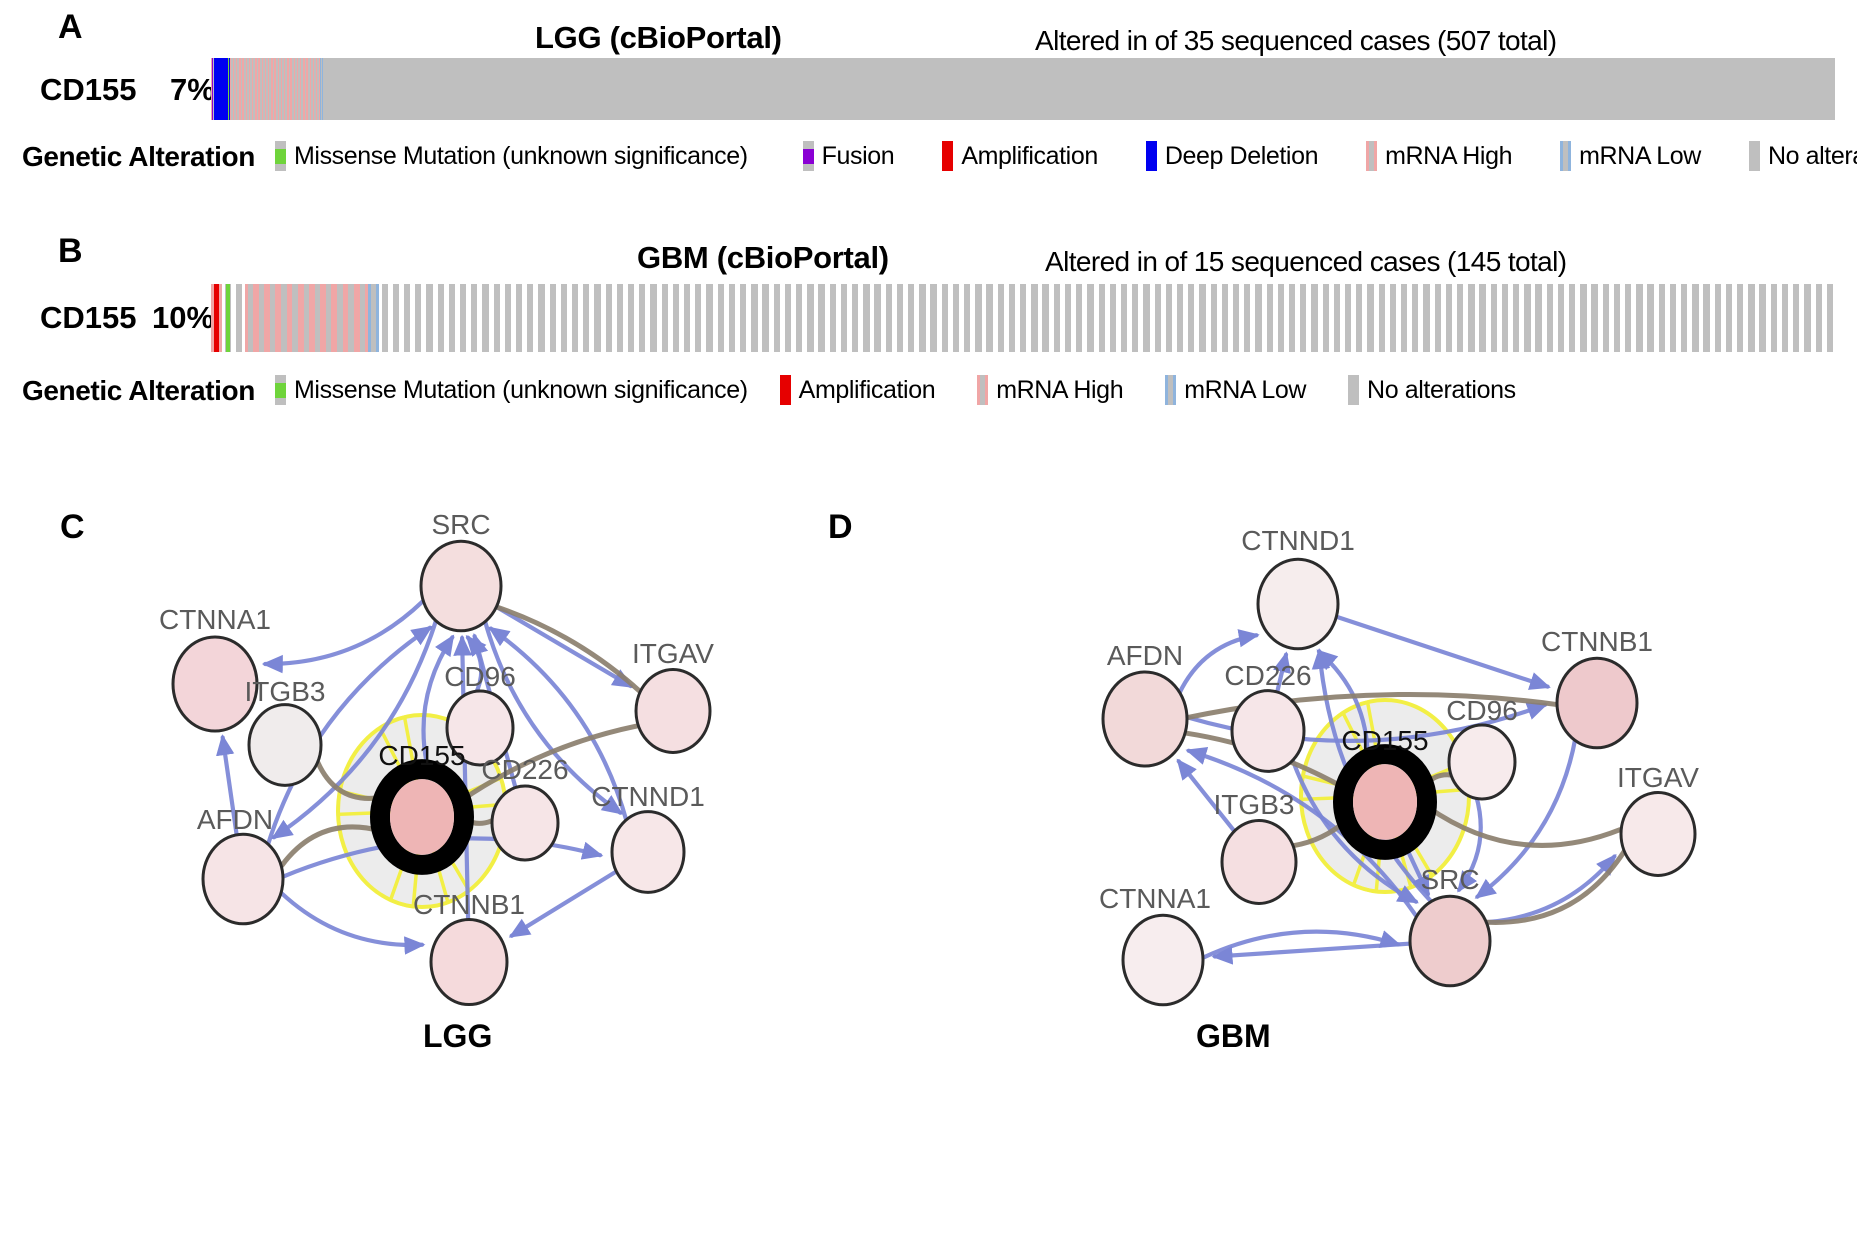 This screenshot has height=1257, width=1857. Describe the element at coordinates (1268, 716) in the screenshot. I see `network-node-cd226: CD226` at that location.